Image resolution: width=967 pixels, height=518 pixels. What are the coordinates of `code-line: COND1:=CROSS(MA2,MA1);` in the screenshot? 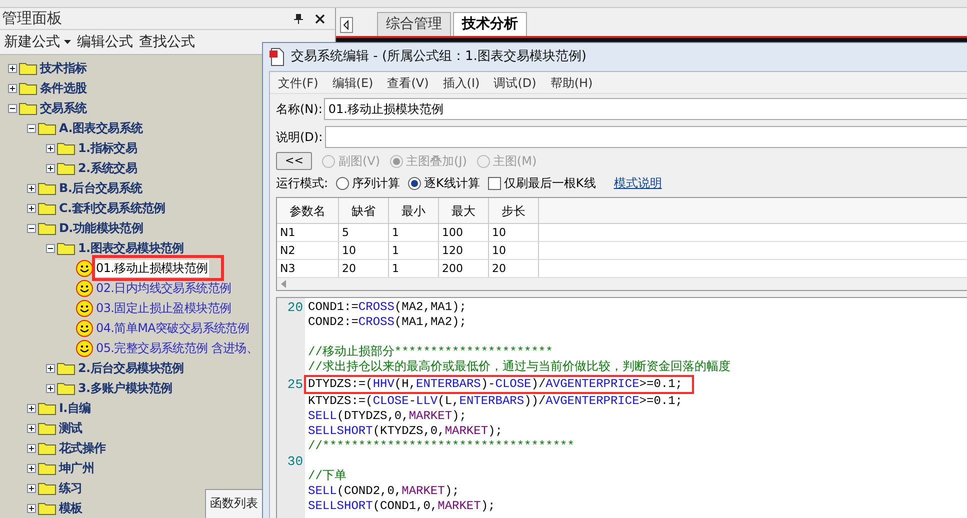 It's located at (387, 307).